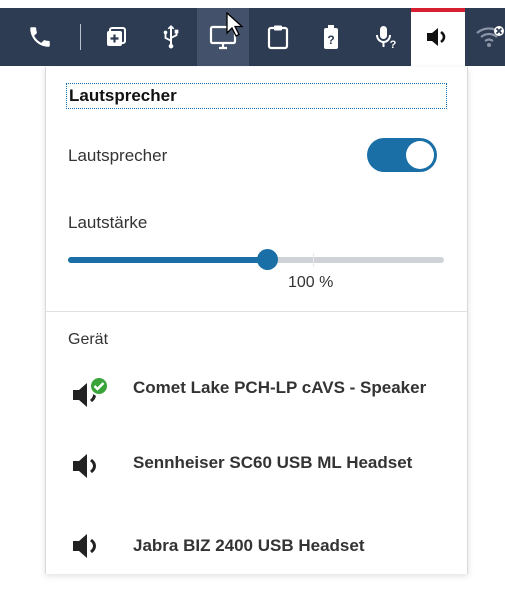  What do you see at coordinates (256, 403) in the screenshot?
I see `device-item: Comet Lake PCH-LP cAVS - Speaker` at bounding box center [256, 403].